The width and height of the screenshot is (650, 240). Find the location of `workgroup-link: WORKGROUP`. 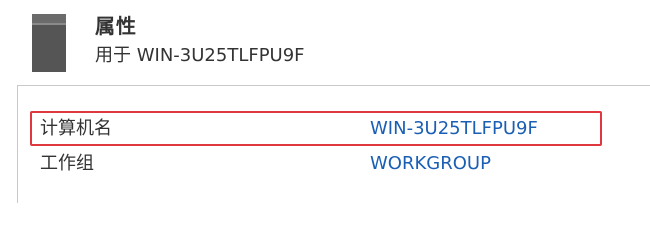

workgroup-link: WORKGROUP is located at coordinates (430, 164).